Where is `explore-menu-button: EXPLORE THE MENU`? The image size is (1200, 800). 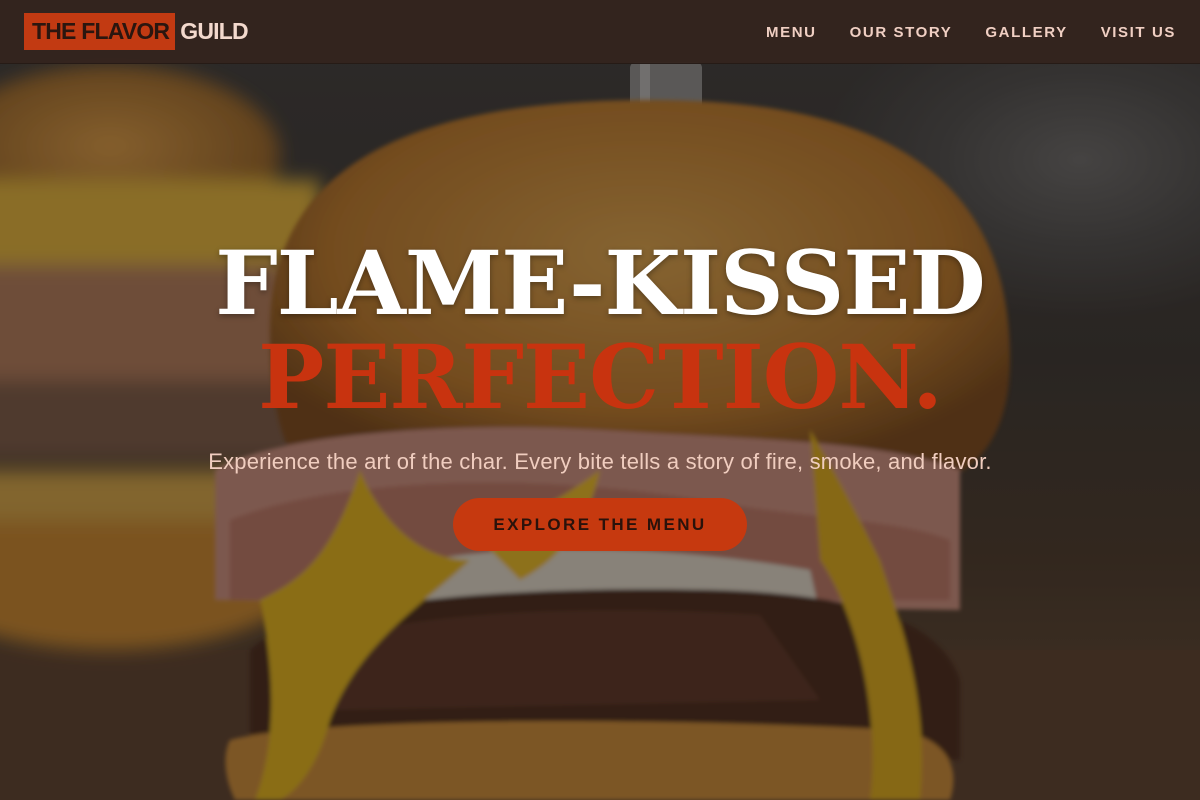
explore-menu-button: EXPLORE THE MENU is located at coordinates (600, 524).